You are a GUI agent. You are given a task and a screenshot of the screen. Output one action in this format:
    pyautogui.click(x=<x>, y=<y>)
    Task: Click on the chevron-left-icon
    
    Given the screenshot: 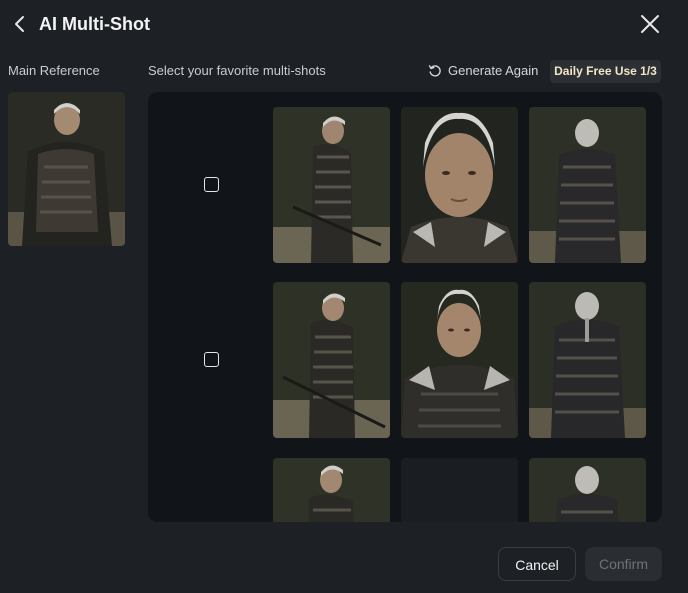 What is the action you would take?
    pyautogui.click(x=19, y=24)
    